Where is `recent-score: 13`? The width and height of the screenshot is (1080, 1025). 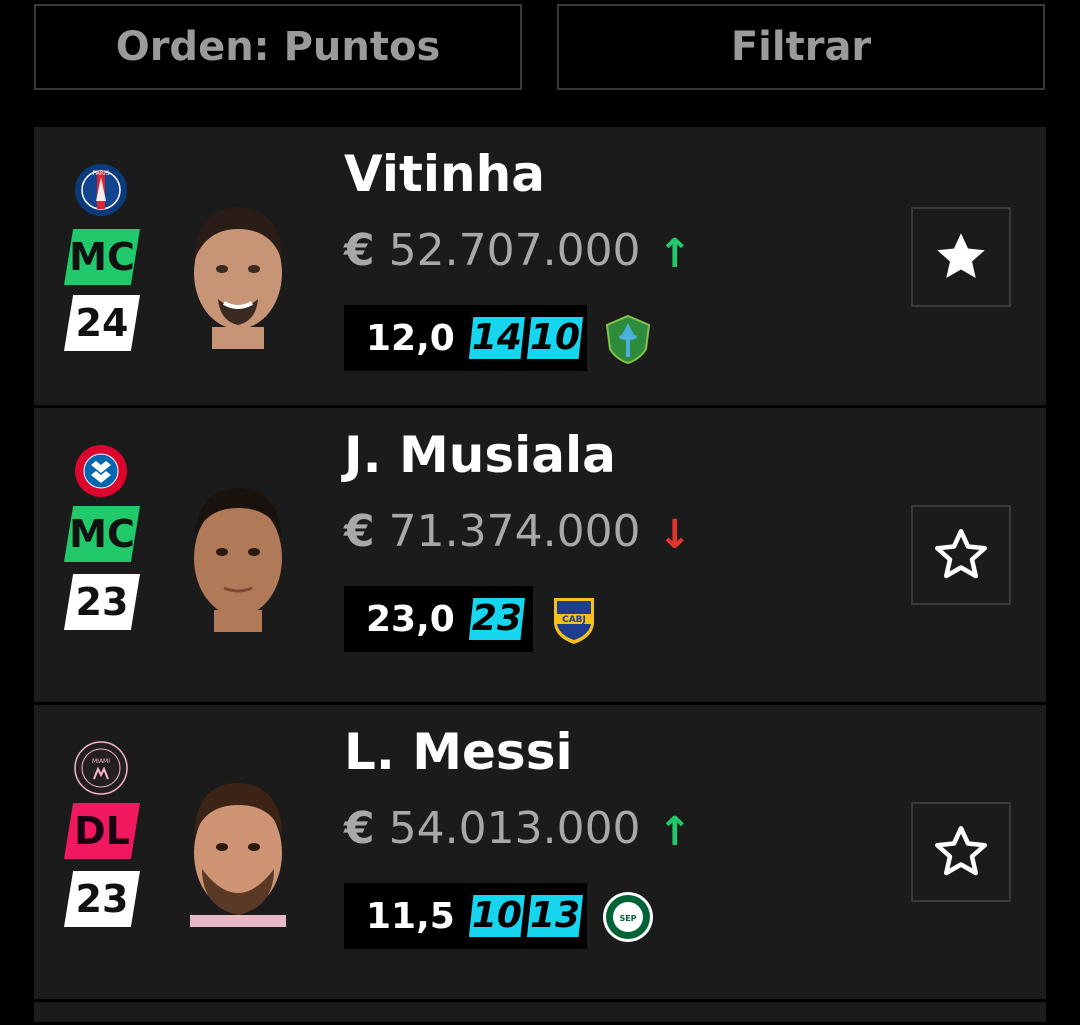 recent-score: 13 is located at coordinates (555, 916).